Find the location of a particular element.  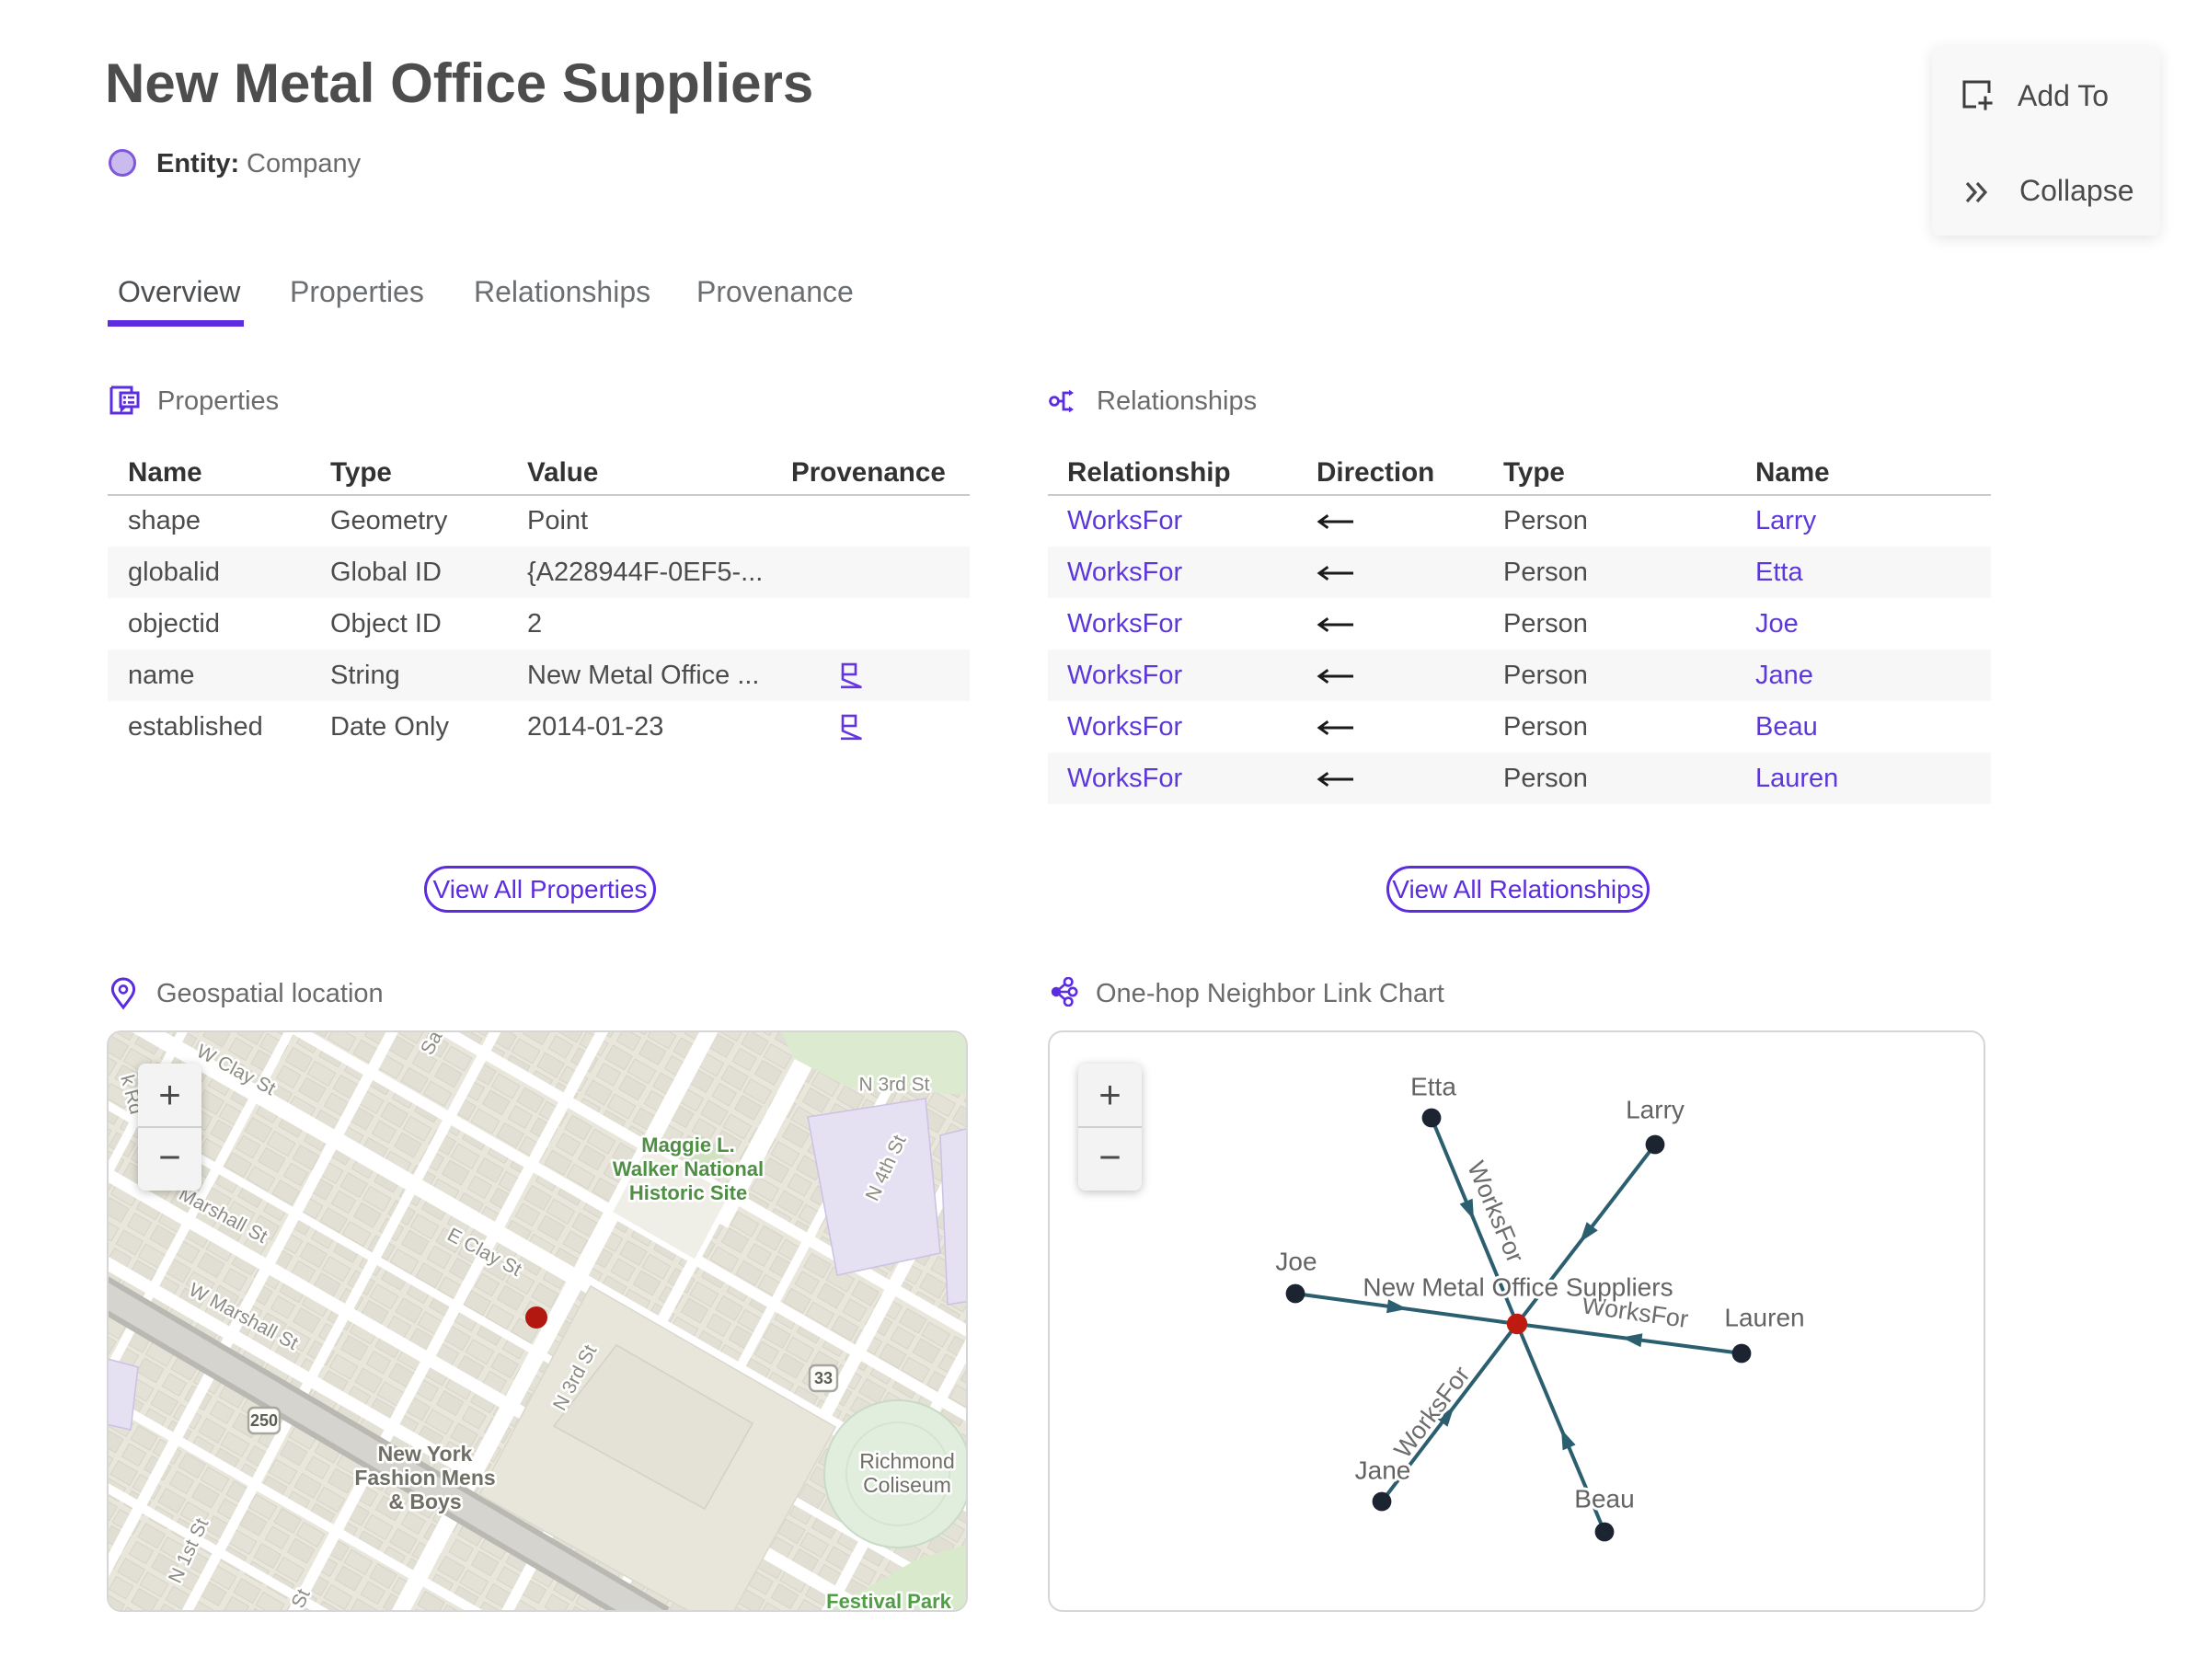

svg-text: & Boys is located at coordinates (424, 1501).